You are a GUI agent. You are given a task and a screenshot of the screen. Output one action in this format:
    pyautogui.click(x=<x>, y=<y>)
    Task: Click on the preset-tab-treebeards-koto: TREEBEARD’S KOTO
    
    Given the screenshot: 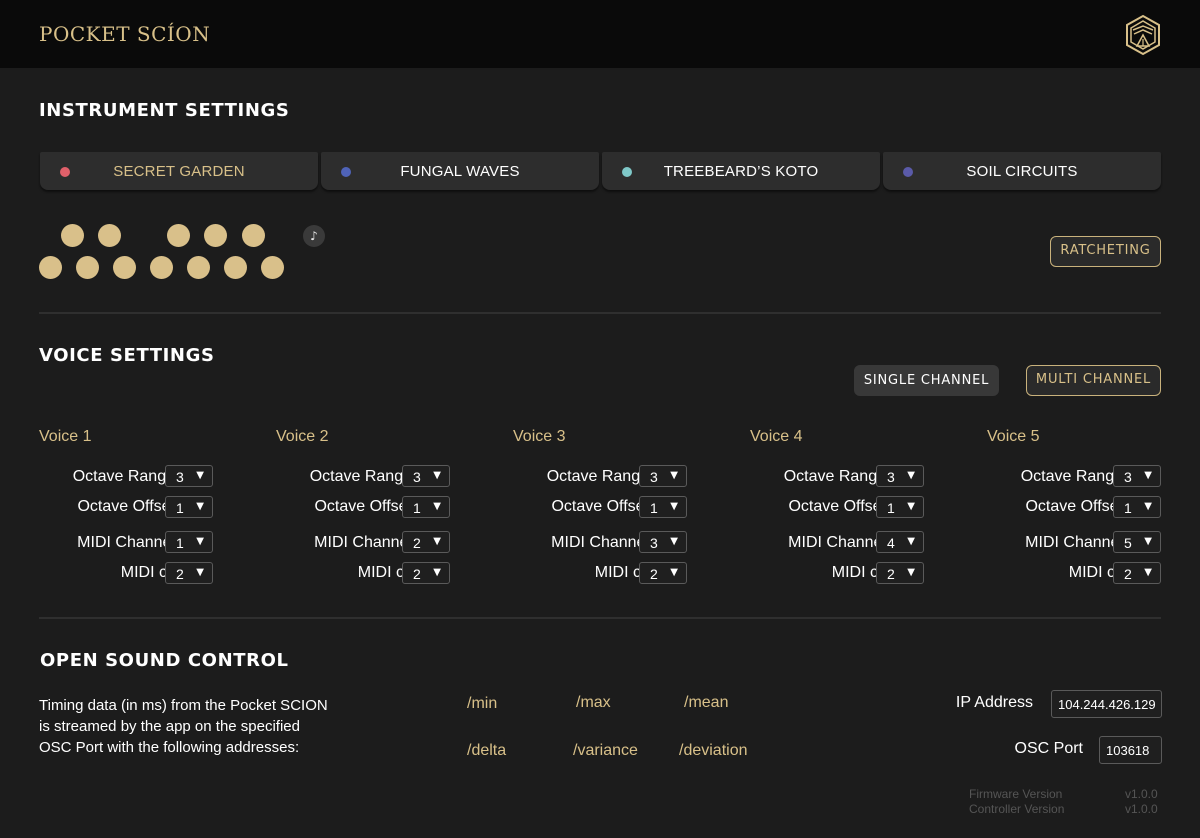 What is the action you would take?
    pyautogui.click(x=741, y=171)
    